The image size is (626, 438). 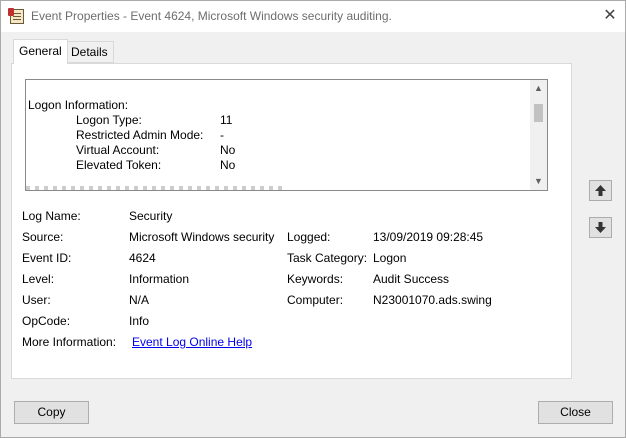 What do you see at coordinates (411, 279) in the screenshot?
I see `keywords-value: Audit Success` at bounding box center [411, 279].